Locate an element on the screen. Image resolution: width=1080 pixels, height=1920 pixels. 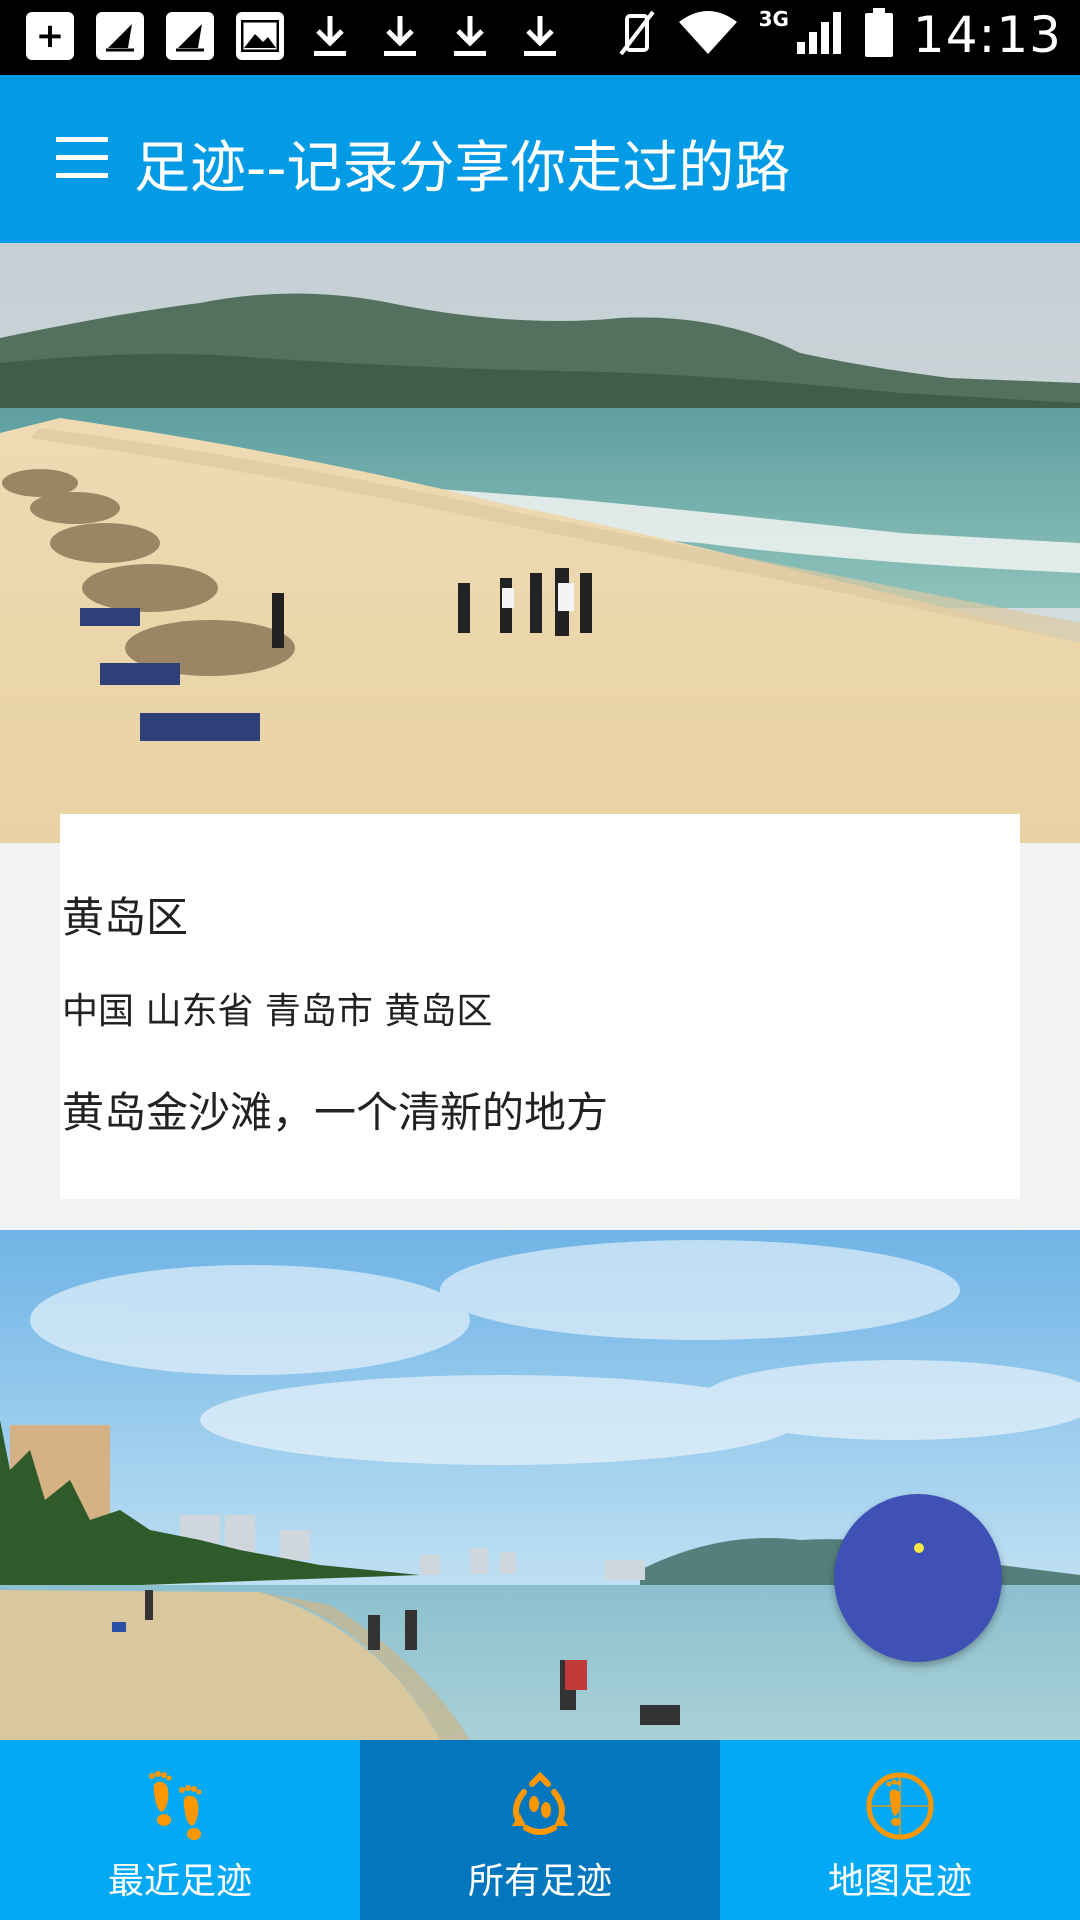
image-icon is located at coordinates (260, 36).